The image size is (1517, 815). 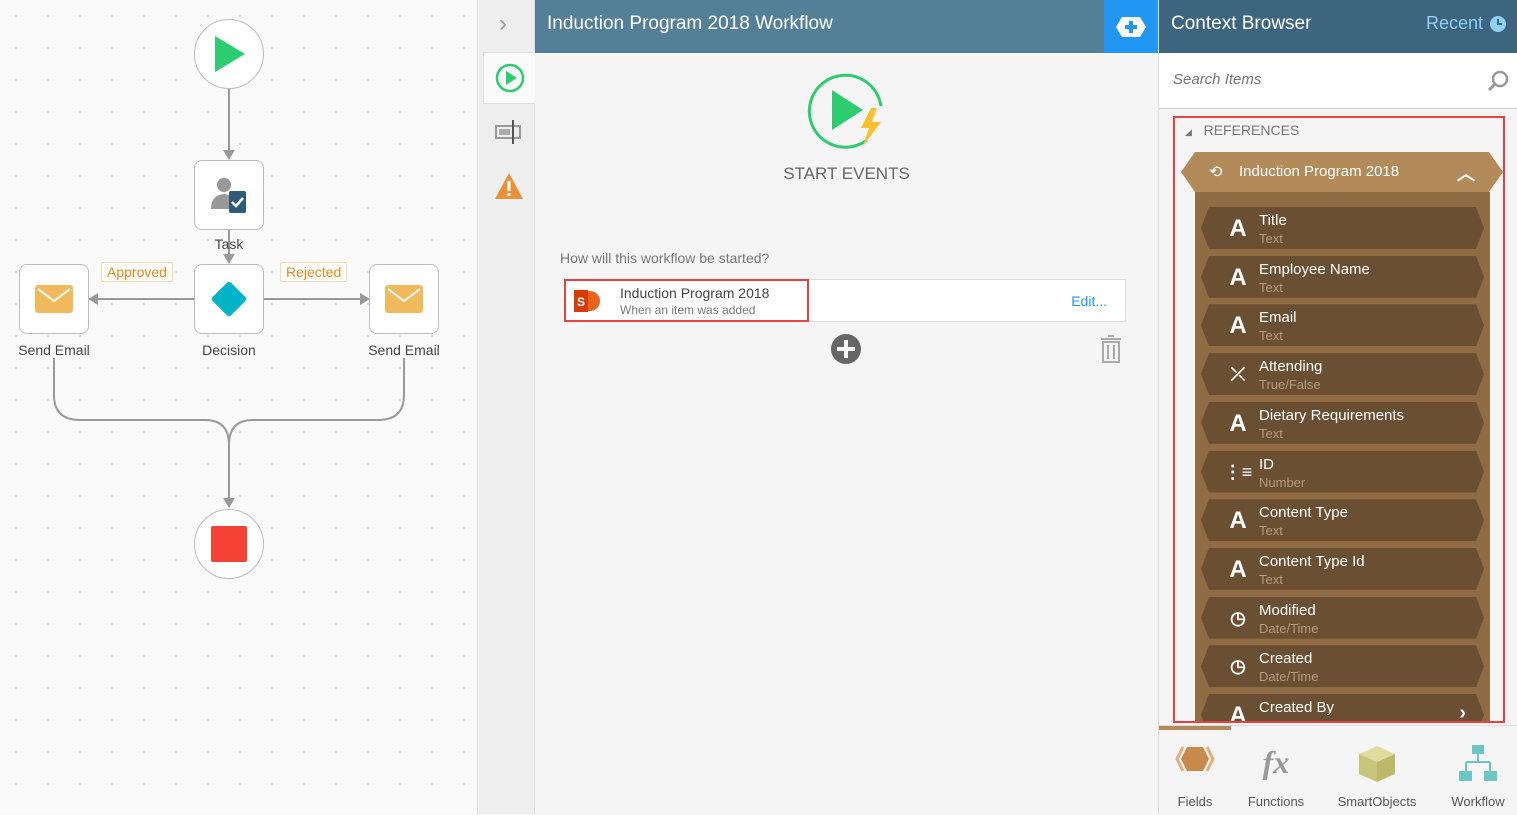 I want to click on references-label: REFERENCES, so click(x=1251, y=130).